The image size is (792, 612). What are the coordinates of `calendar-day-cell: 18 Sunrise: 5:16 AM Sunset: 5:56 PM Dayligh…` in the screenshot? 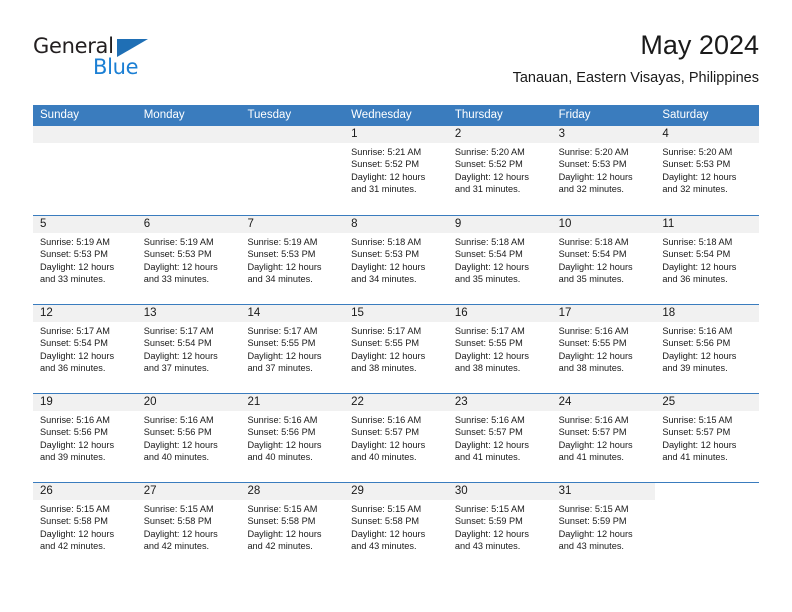 It's located at (707, 349).